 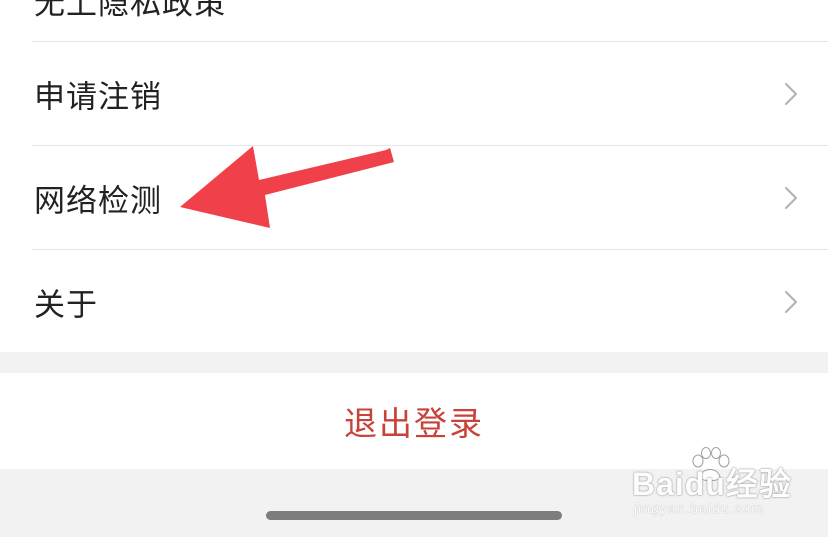 What do you see at coordinates (414, 423) in the screenshot?
I see `logout-label: 退出登录` at bounding box center [414, 423].